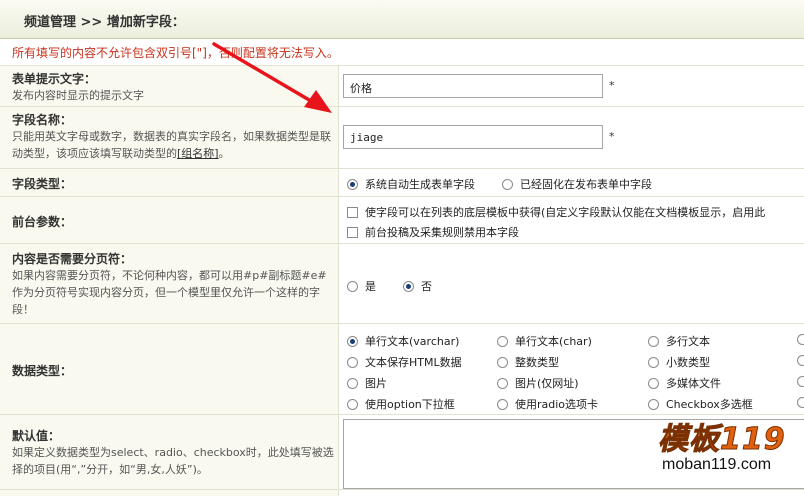 This screenshot has height=496, width=804. I want to click on watermark-cn: 模板119, so click(722, 440).